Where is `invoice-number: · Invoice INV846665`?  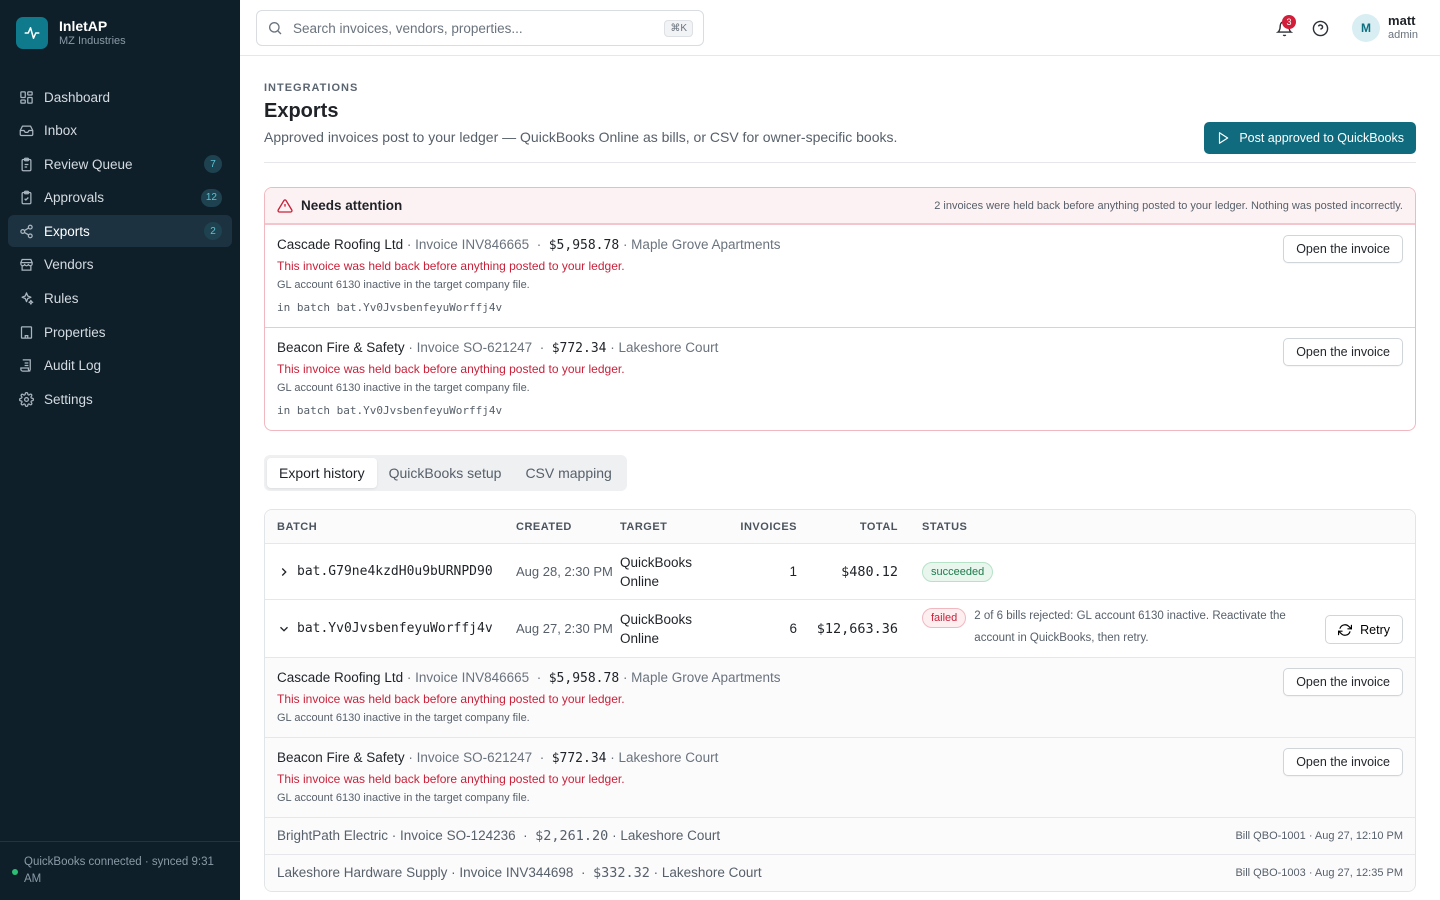
invoice-number: · Invoice INV846665 is located at coordinates (468, 244).